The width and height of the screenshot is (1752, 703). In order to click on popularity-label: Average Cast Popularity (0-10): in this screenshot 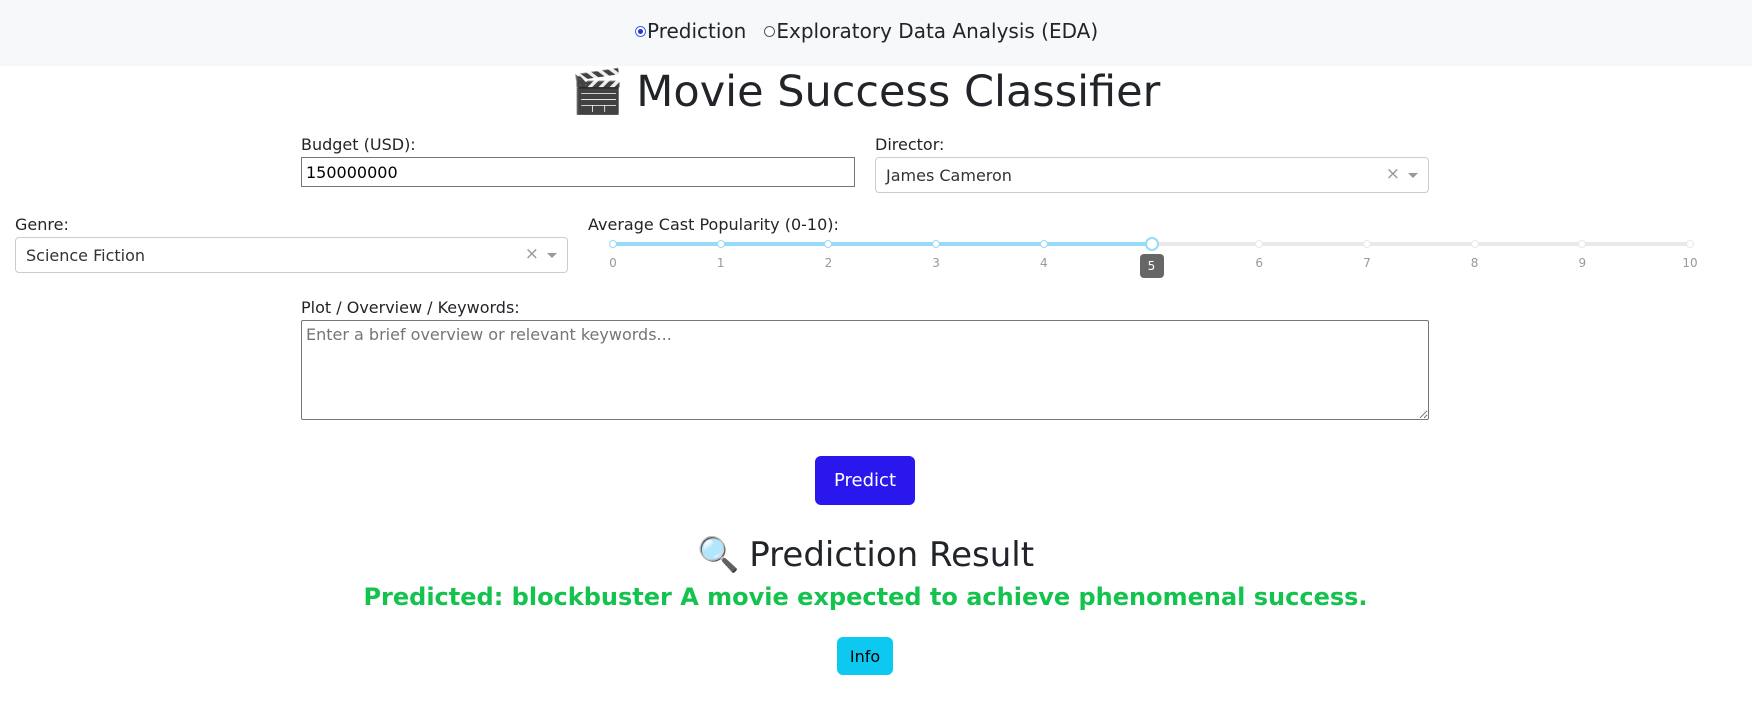, I will do `click(713, 224)`.